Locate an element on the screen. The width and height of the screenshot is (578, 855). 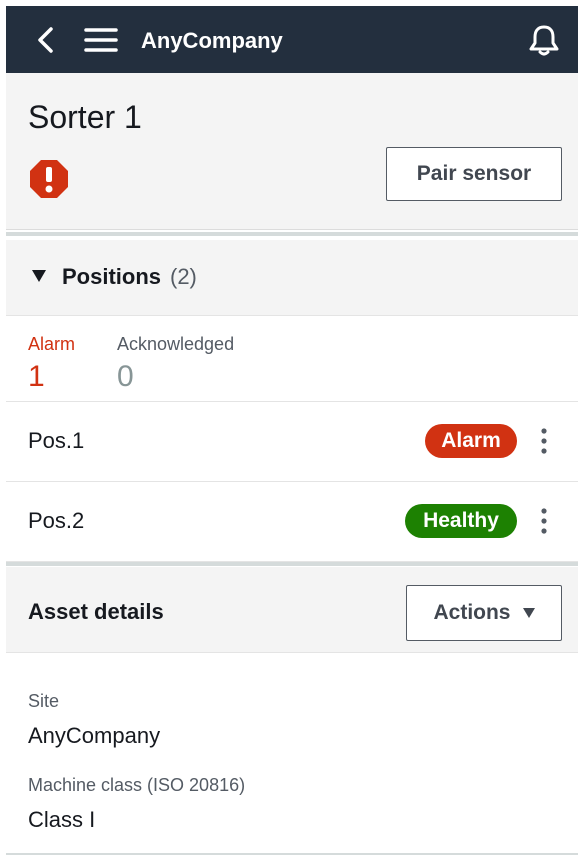
pair-sensor-button: Pair sensor is located at coordinates (474, 174).